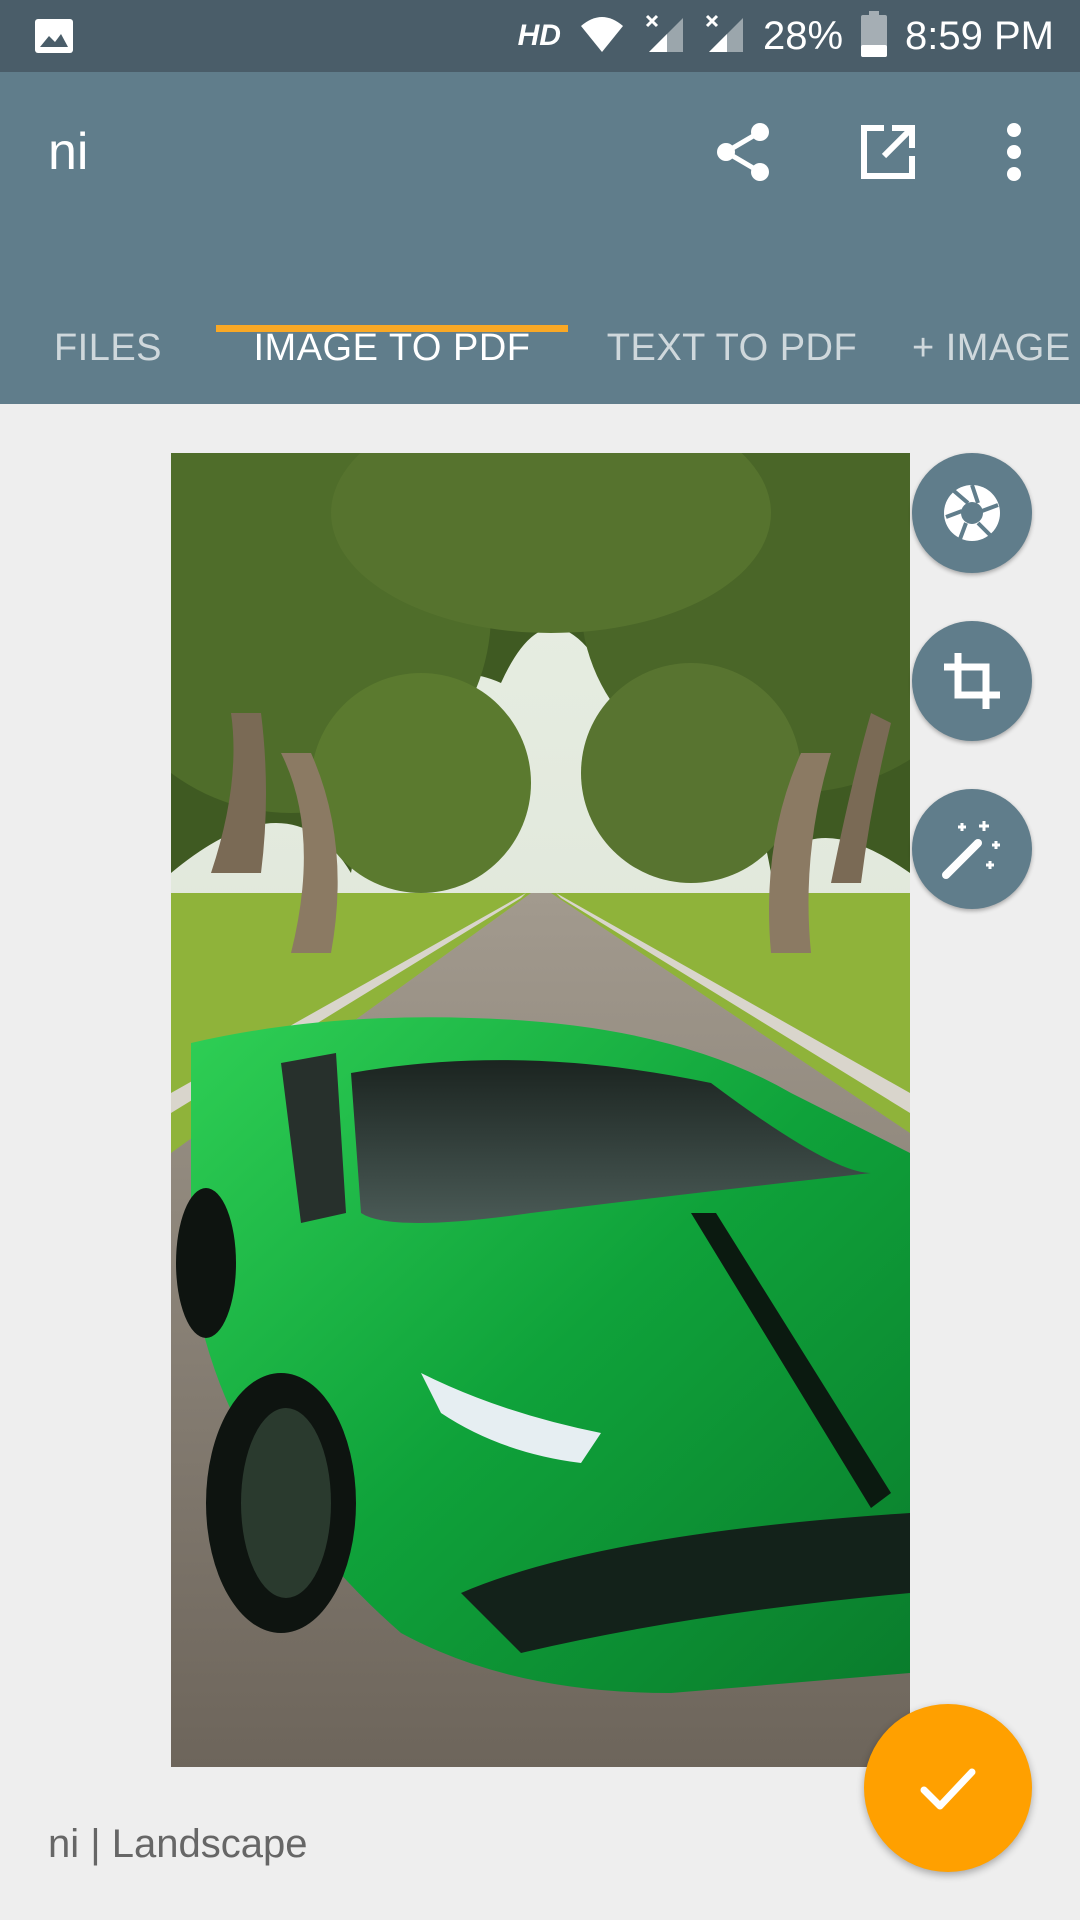 The width and height of the screenshot is (1080, 1920). I want to click on network-type-label: HD, so click(539, 35).